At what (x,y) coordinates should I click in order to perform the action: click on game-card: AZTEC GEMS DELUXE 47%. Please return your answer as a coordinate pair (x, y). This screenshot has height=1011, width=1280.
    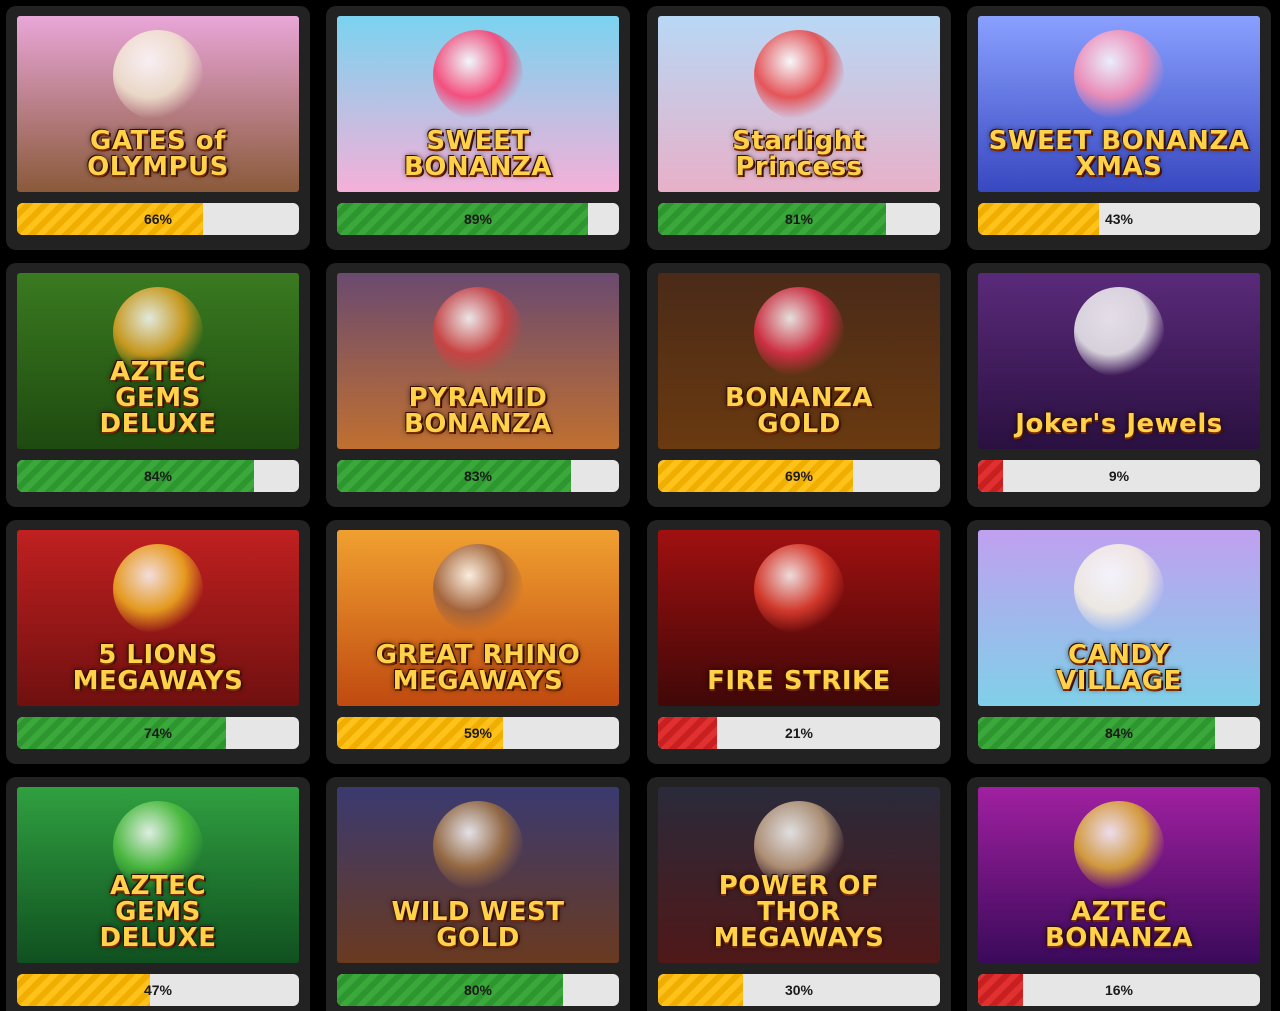
    Looking at the image, I should click on (158, 894).